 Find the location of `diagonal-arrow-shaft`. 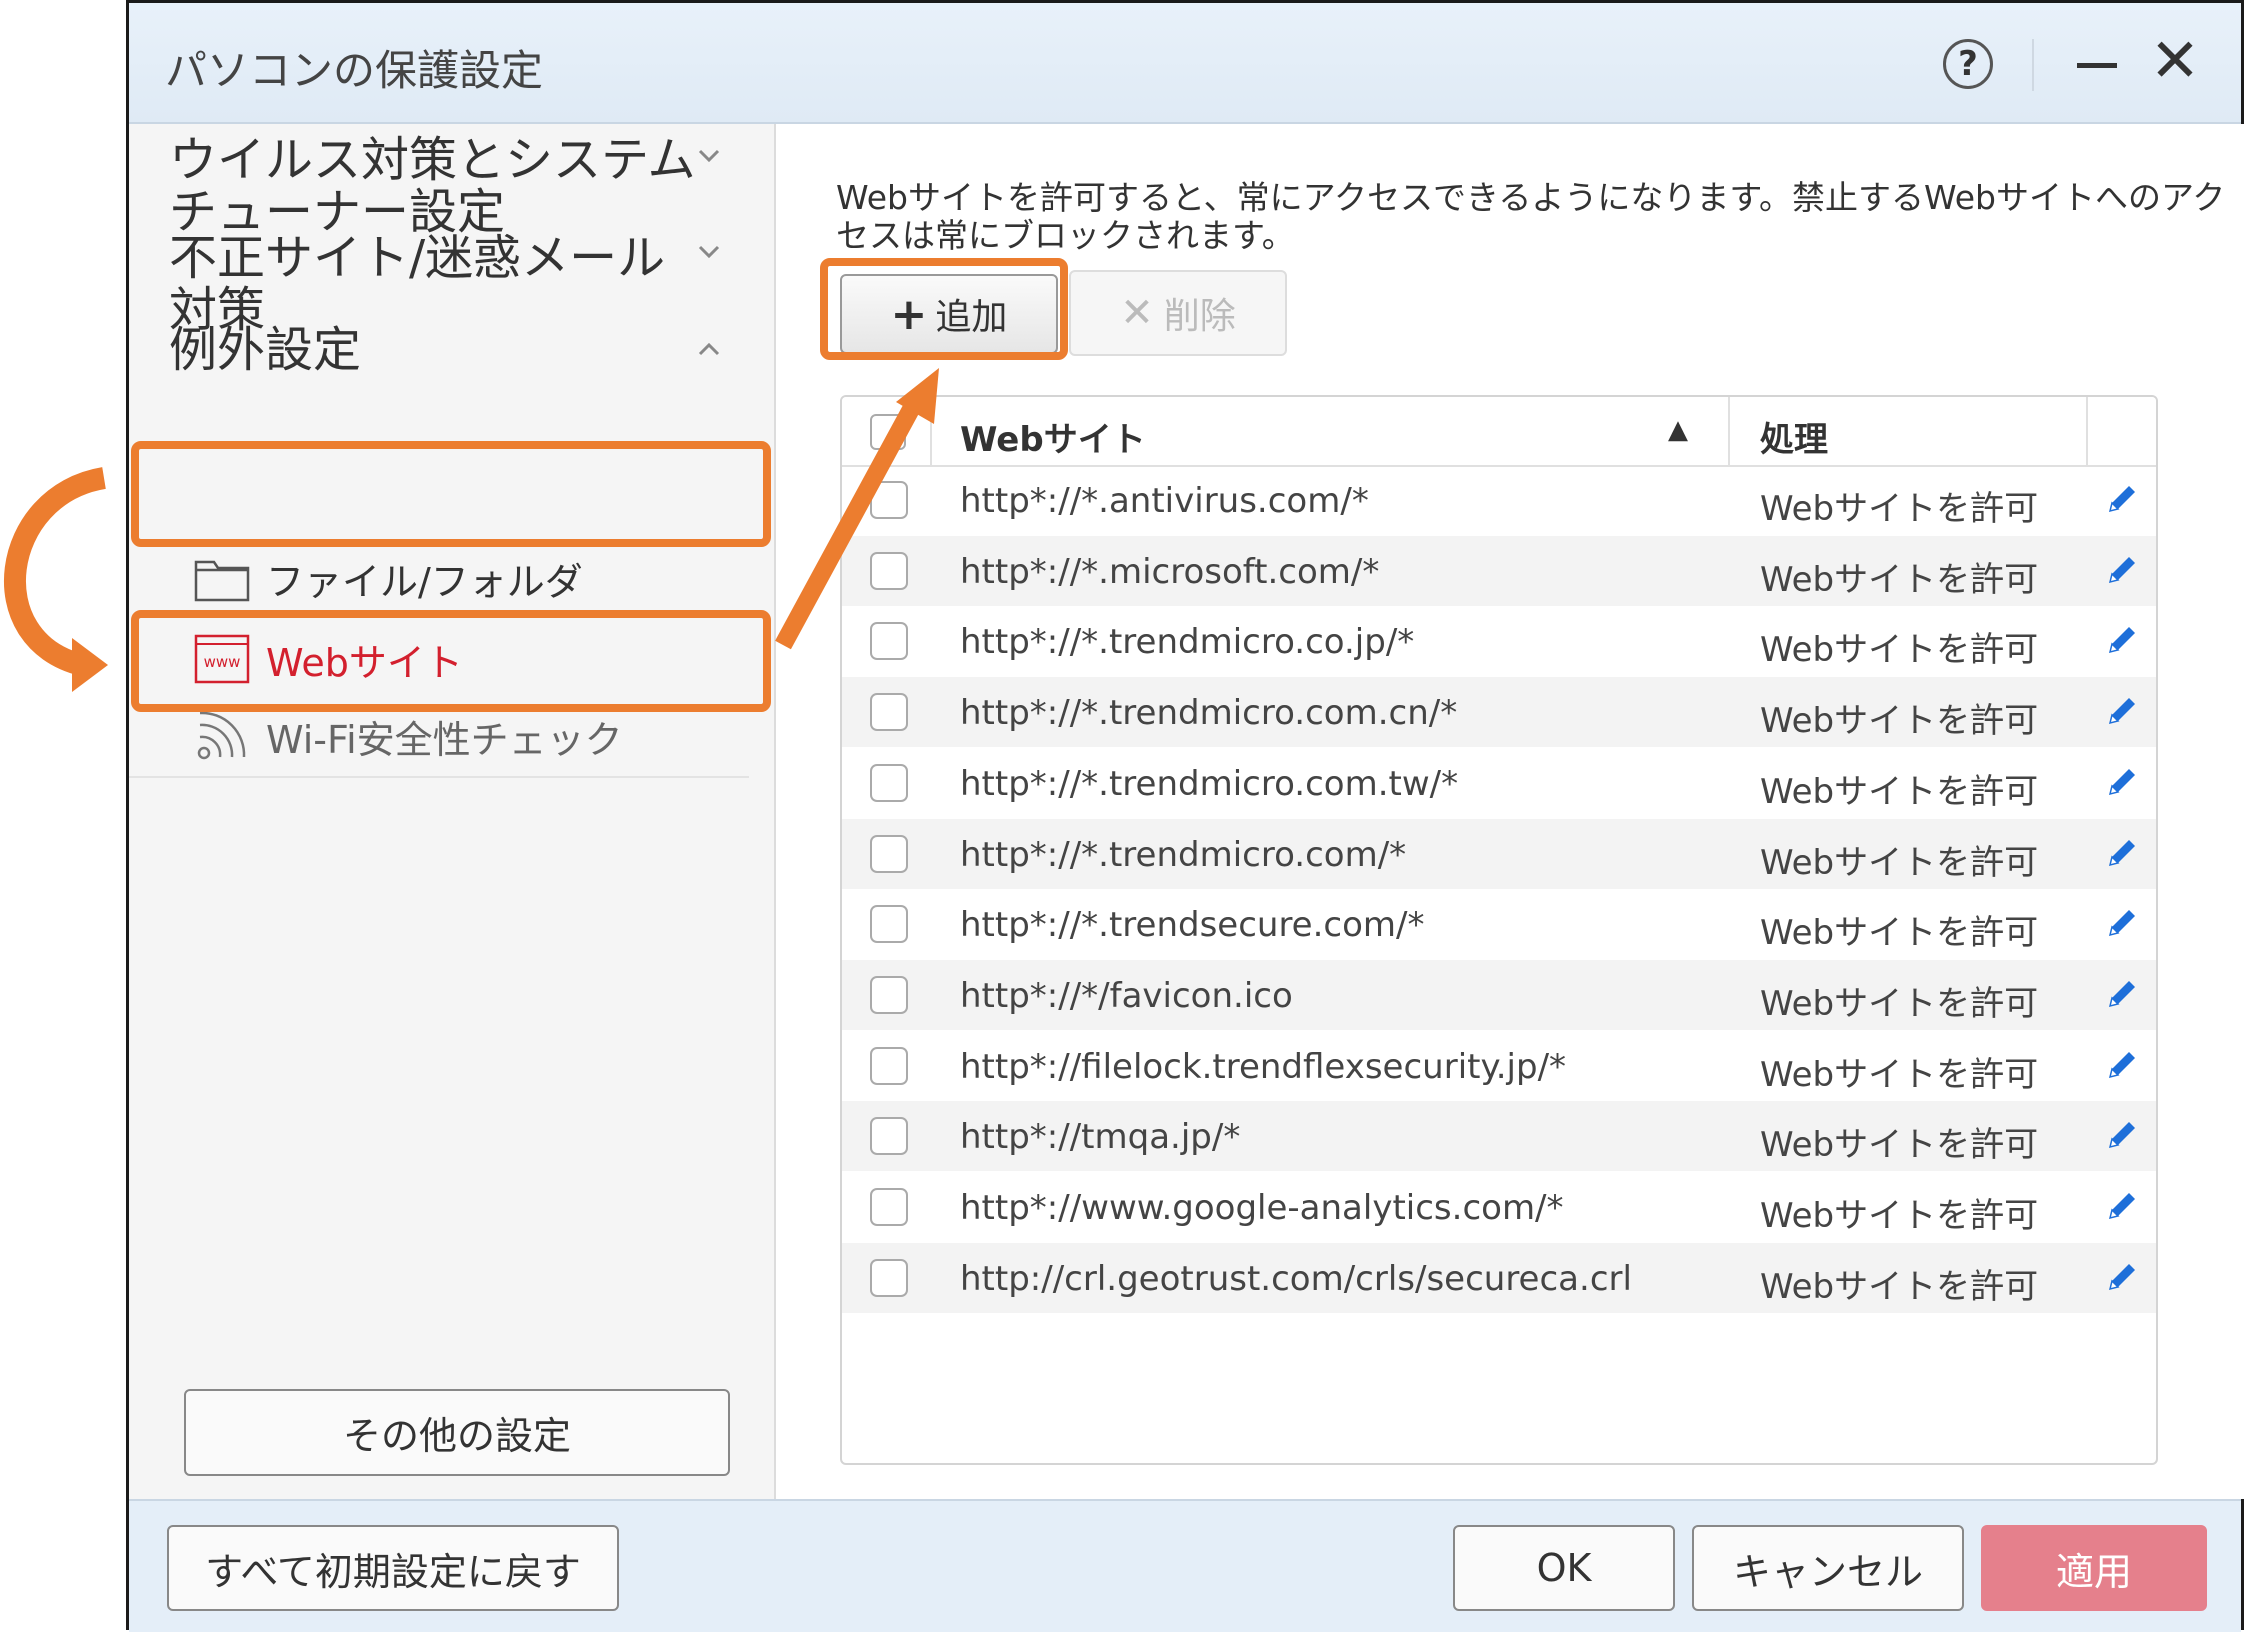

diagonal-arrow-shaft is located at coordinates (849, 522).